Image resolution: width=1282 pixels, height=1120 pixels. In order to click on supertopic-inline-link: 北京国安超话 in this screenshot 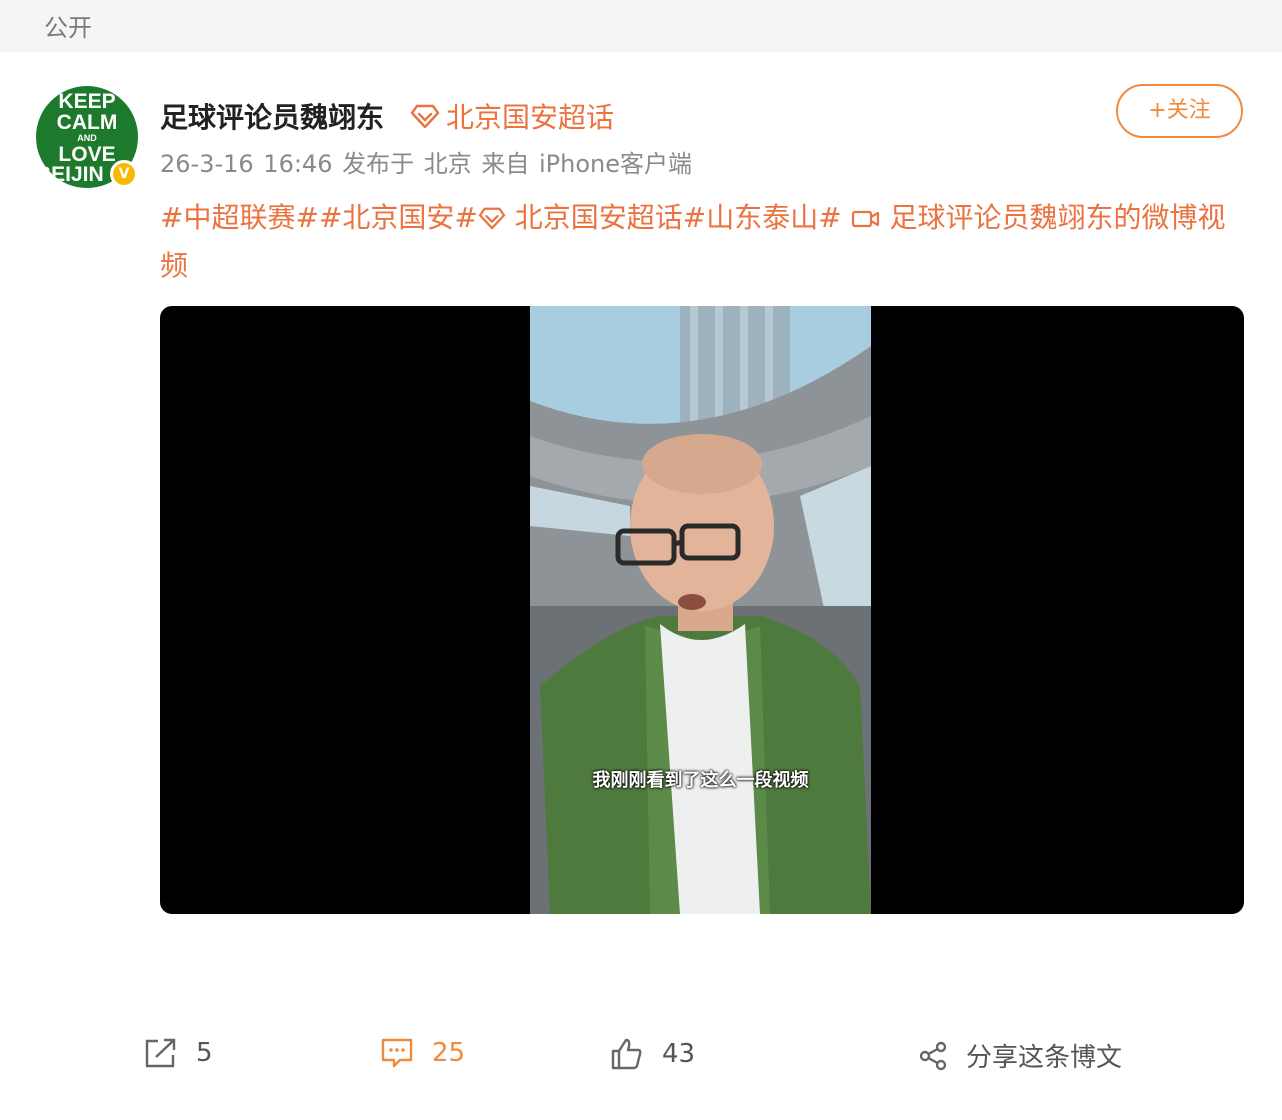, I will do `click(580, 217)`.